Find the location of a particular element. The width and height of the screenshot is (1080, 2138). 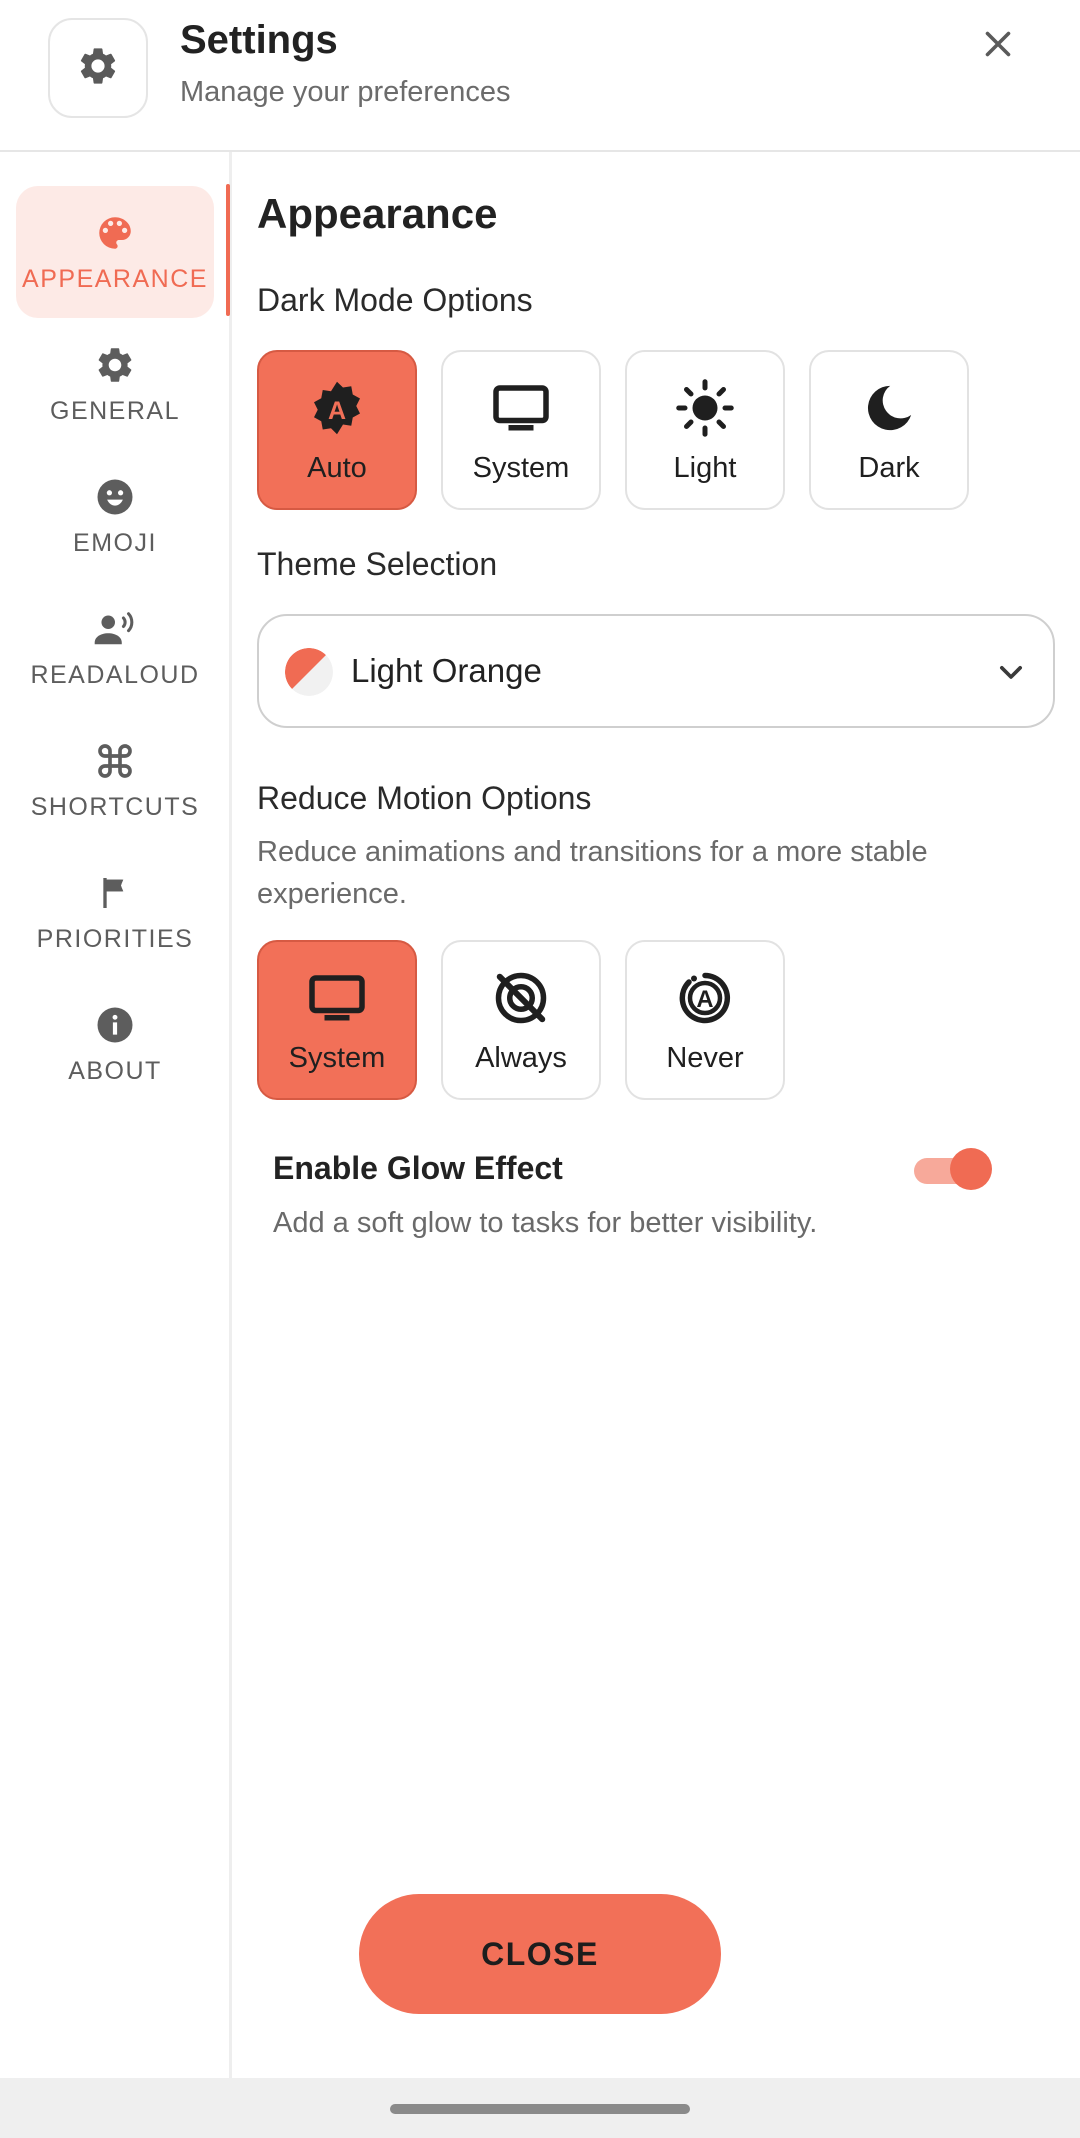

settings-header: Settings Manage your preferences is located at coordinates (540, 76).